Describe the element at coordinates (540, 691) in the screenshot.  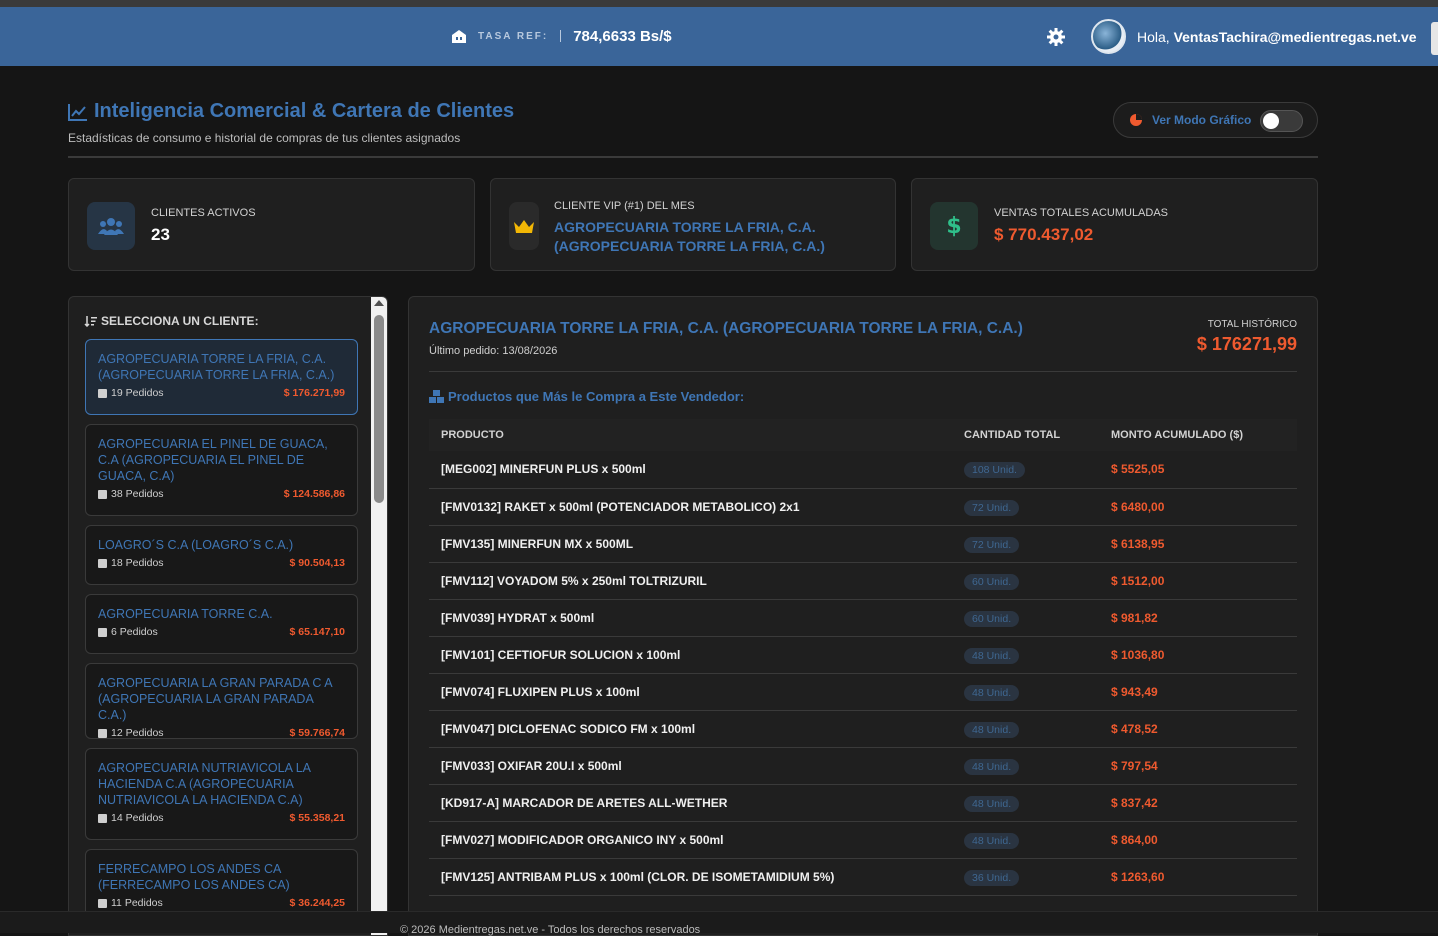
I see `product-name: [FMV074] FLUXIPEN PLUS x 100ml` at that location.